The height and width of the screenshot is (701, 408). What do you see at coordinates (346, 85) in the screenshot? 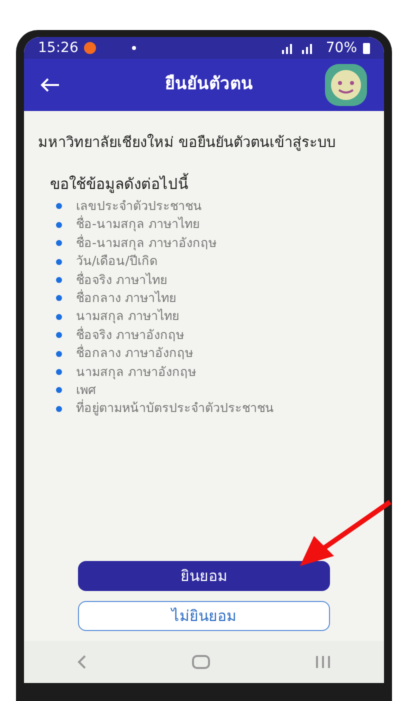
I see `smiley-face-icon` at bounding box center [346, 85].